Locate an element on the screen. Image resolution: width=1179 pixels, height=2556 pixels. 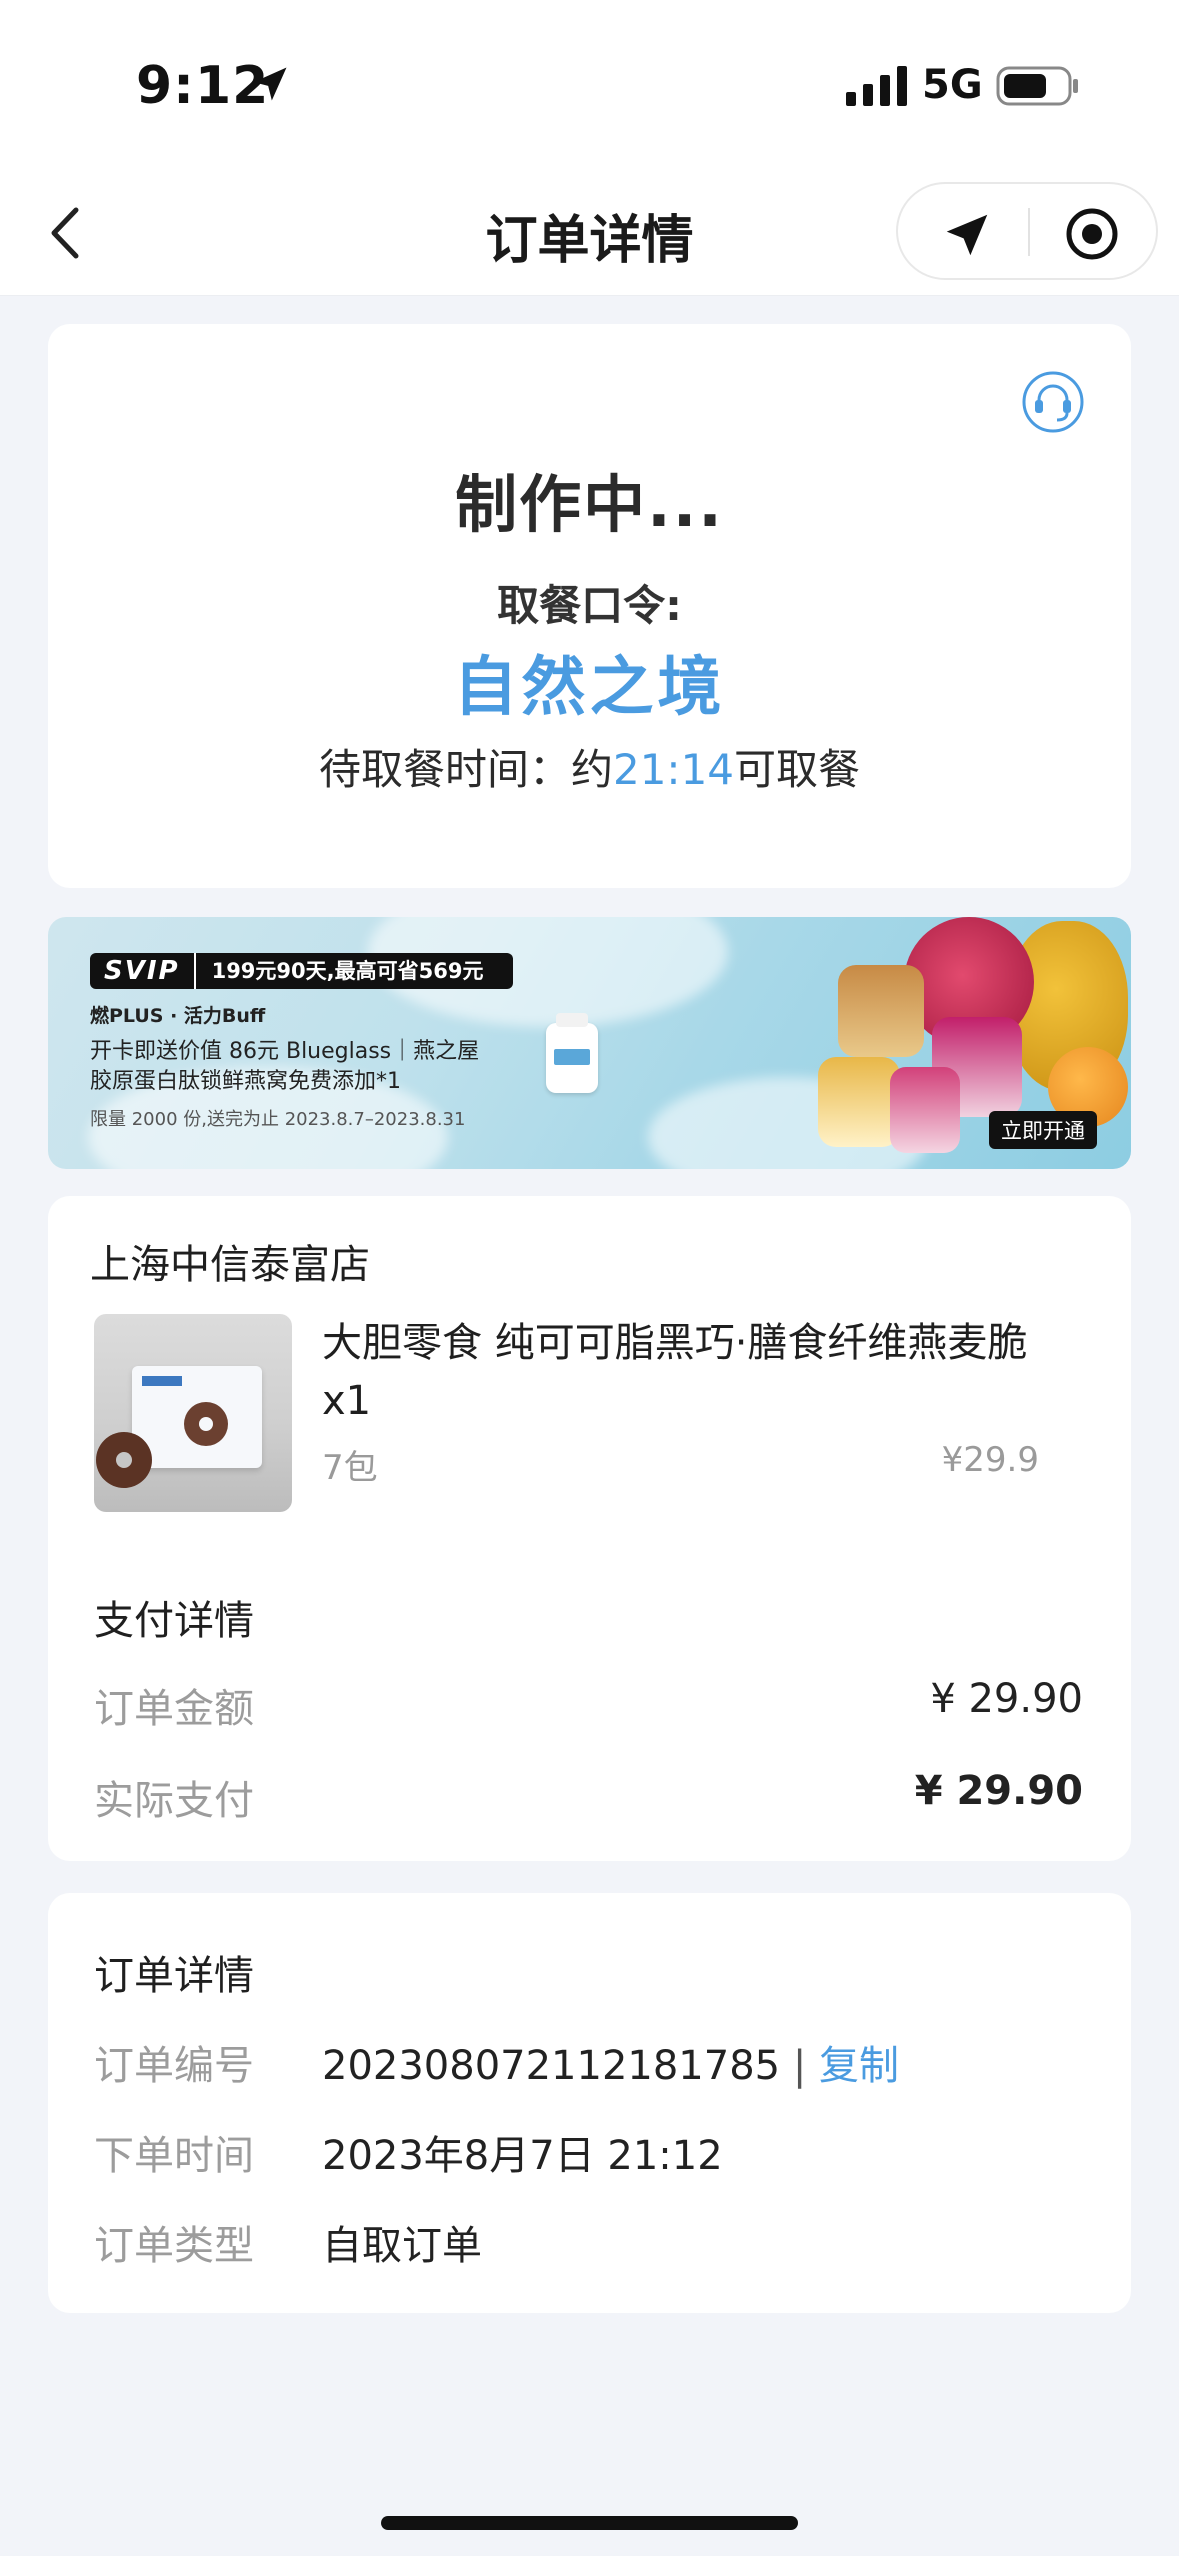
order-number: 202308072112181785 is located at coordinates (551, 2066).